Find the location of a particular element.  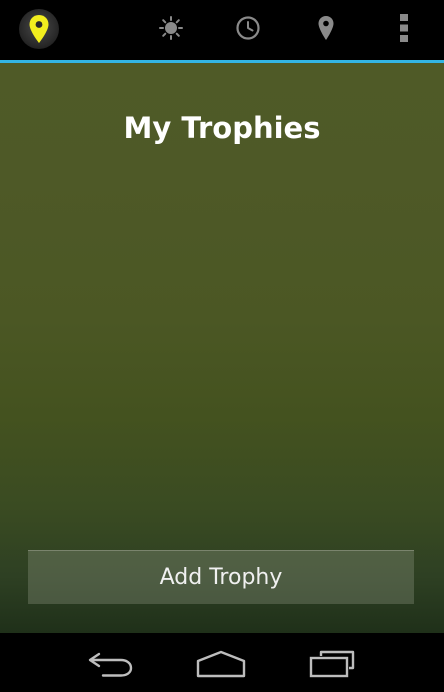

back-icon is located at coordinates (110, 664).